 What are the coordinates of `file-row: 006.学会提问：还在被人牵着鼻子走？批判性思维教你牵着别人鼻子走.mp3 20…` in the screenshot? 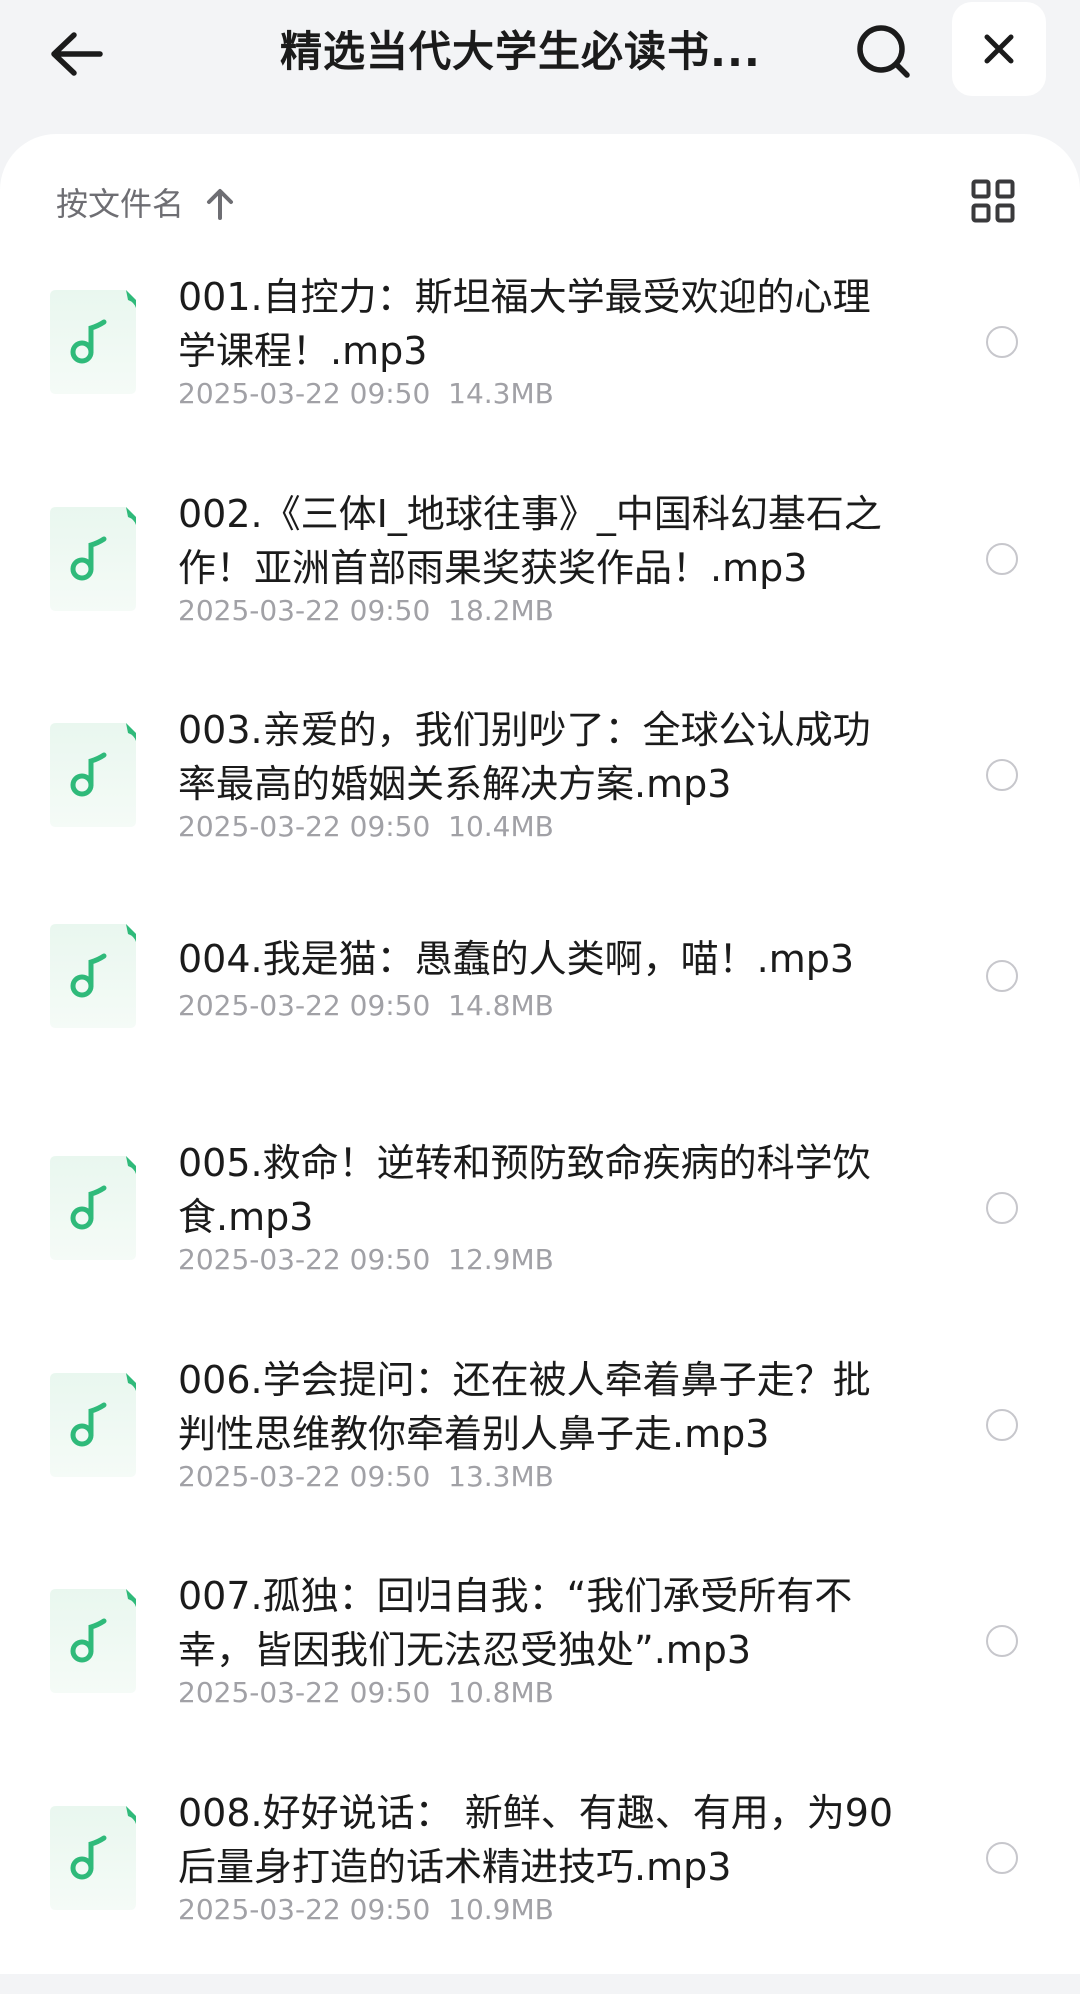 It's located at (540, 1453).